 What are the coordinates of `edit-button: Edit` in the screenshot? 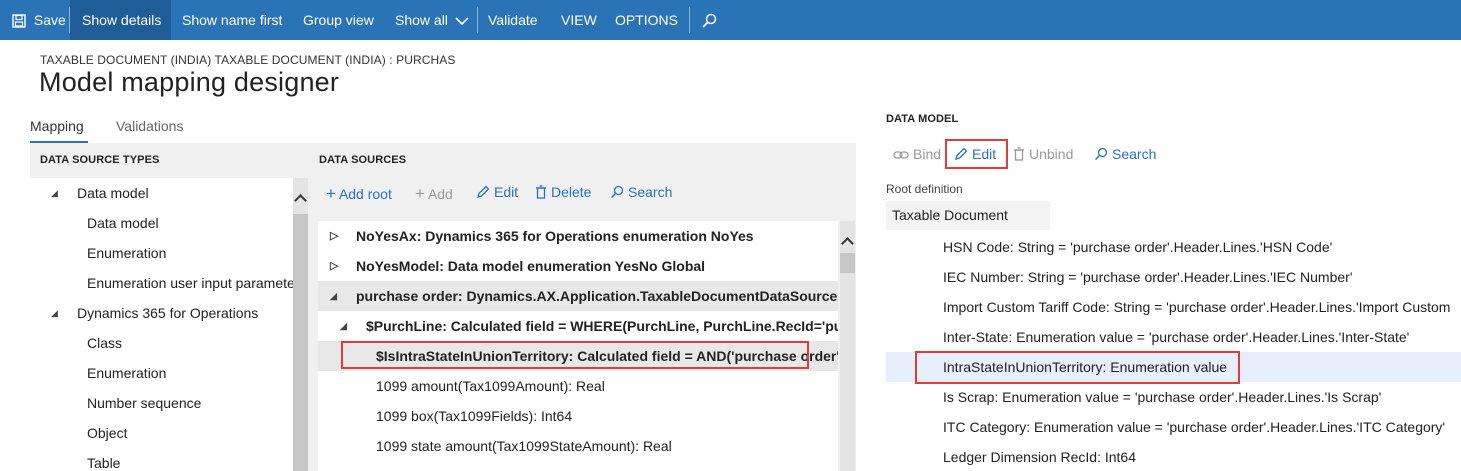 It's located at (497, 192).